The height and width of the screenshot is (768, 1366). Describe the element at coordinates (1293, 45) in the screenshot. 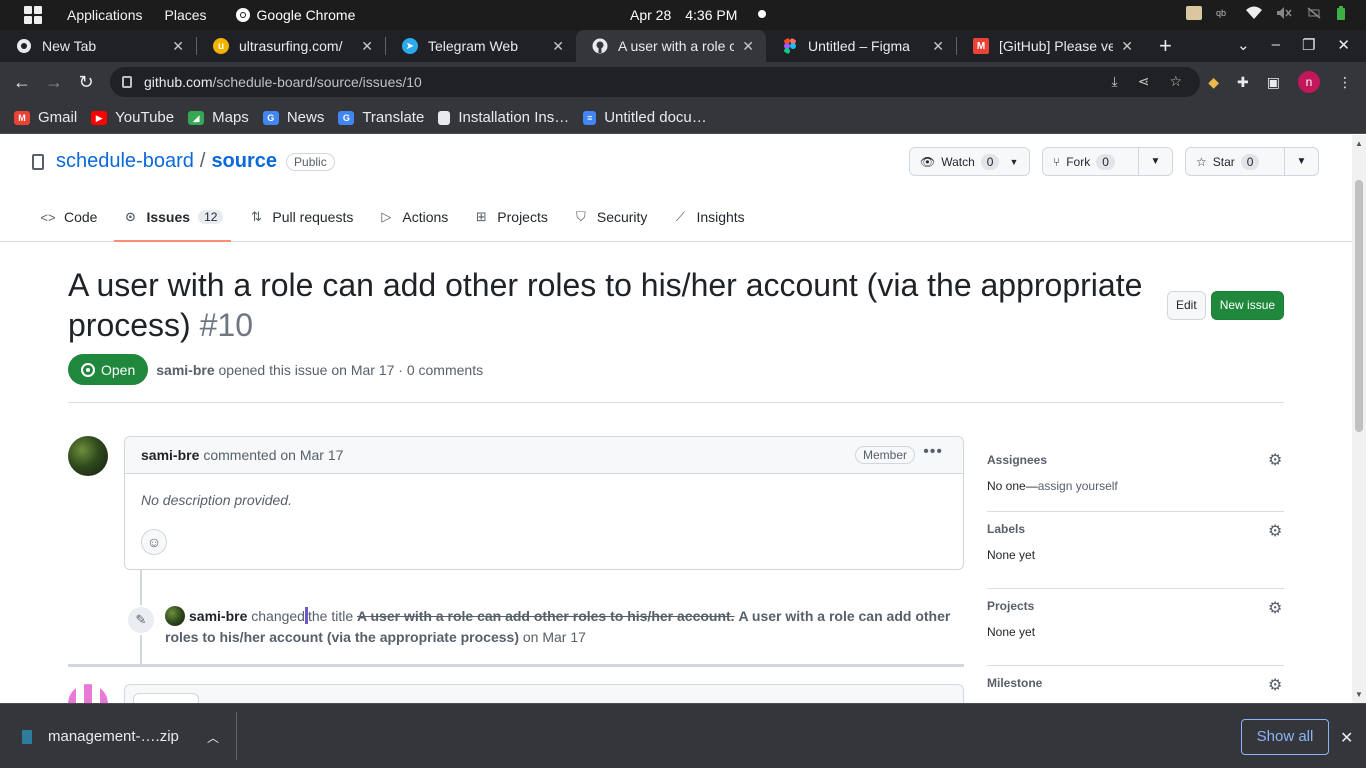

I see `window-controls: ⌄ – ❐ ✕` at that location.